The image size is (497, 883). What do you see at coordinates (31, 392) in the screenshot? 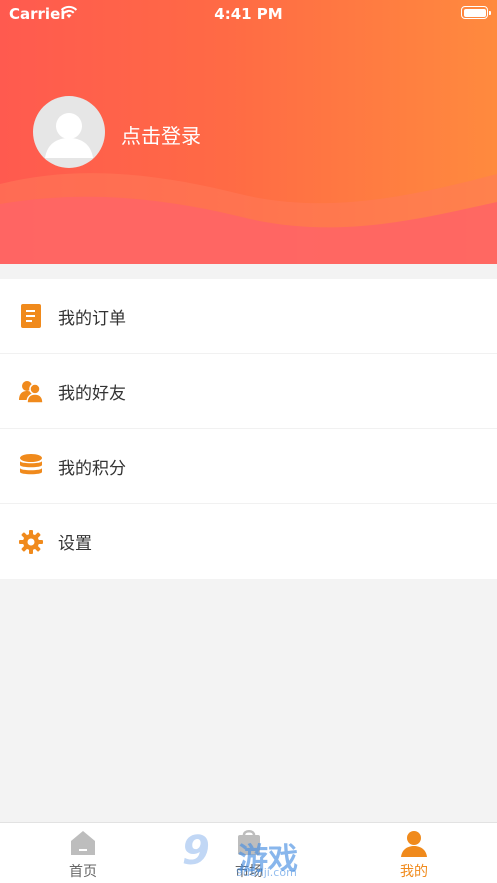
I see `friends-icon` at bounding box center [31, 392].